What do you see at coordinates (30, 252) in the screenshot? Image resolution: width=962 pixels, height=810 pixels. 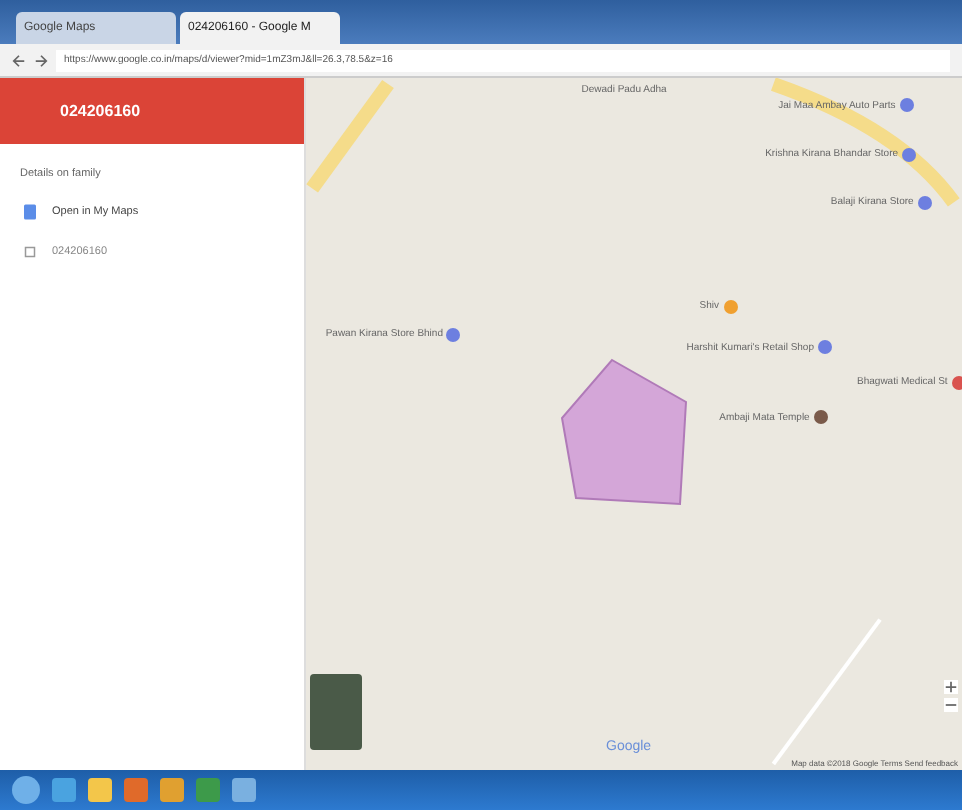 I see `checkbox-icon` at bounding box center [30, 252].